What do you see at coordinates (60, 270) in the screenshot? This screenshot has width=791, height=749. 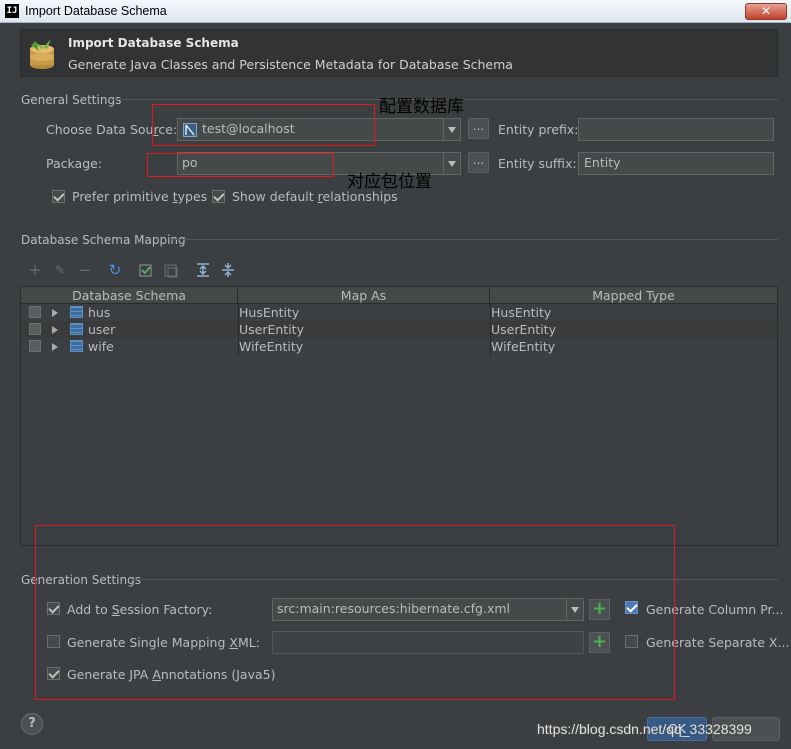 I see `edit-icon: ✎` at bounding box center [60, 270].